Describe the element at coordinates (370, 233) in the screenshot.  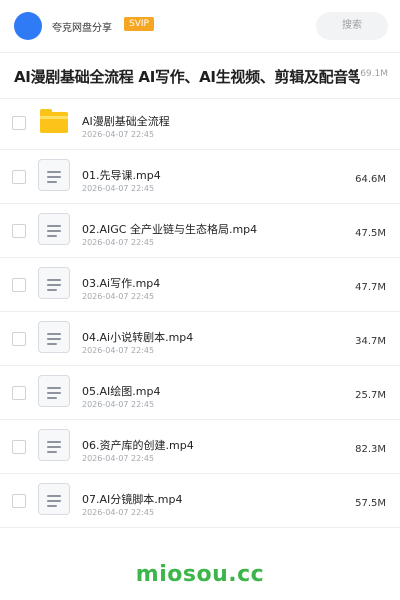
I see `item-size: 47.5M` at that location.